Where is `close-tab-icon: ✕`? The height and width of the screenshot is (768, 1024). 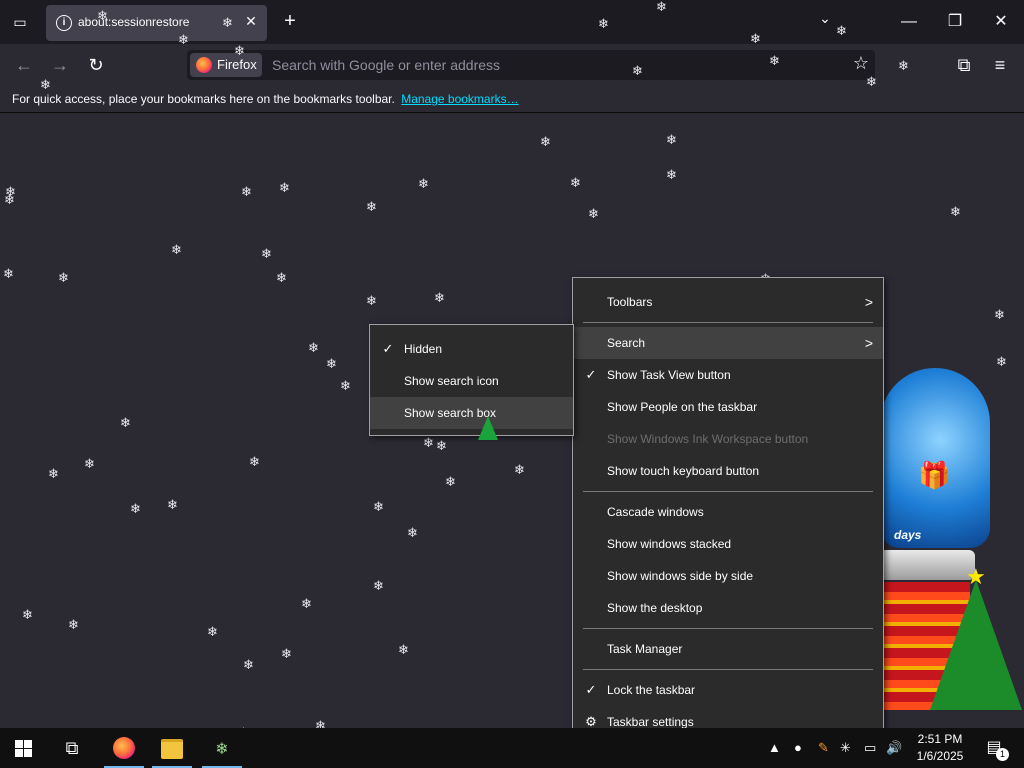 close-tab-icon: ✕ is located at coordinates (251, 21).